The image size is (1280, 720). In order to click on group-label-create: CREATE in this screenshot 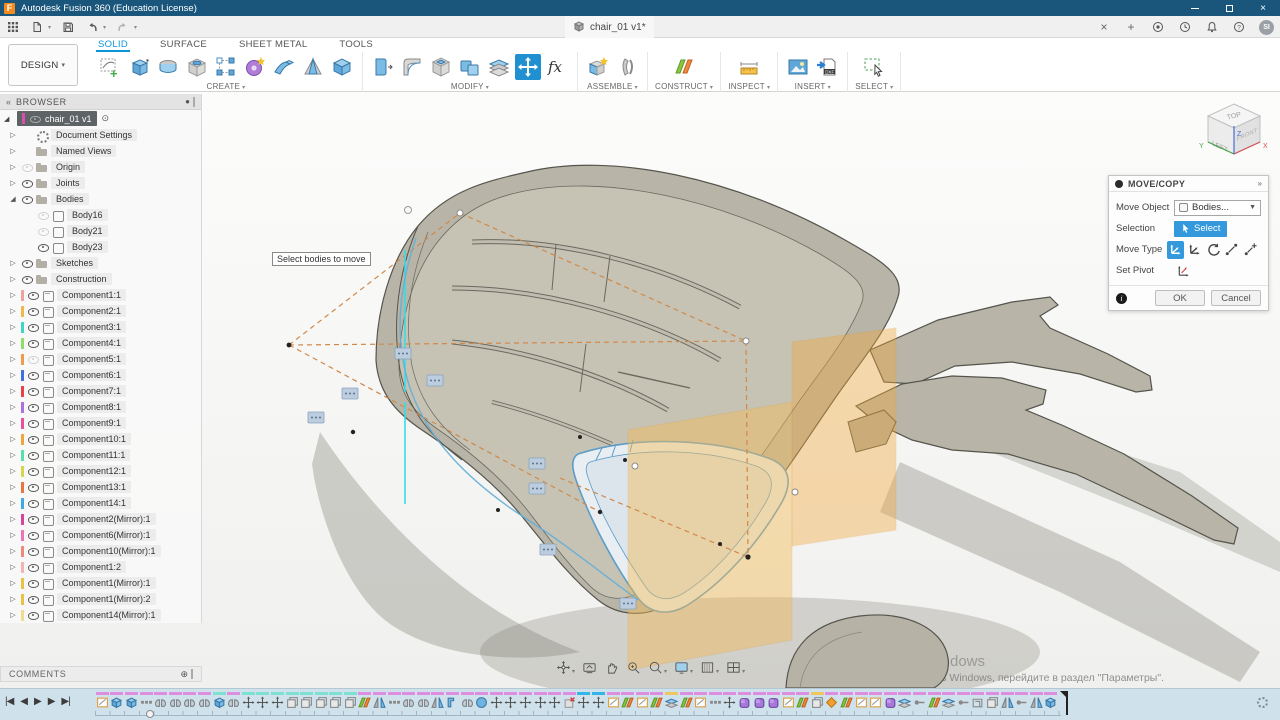, I will do `click(226, 86)`.